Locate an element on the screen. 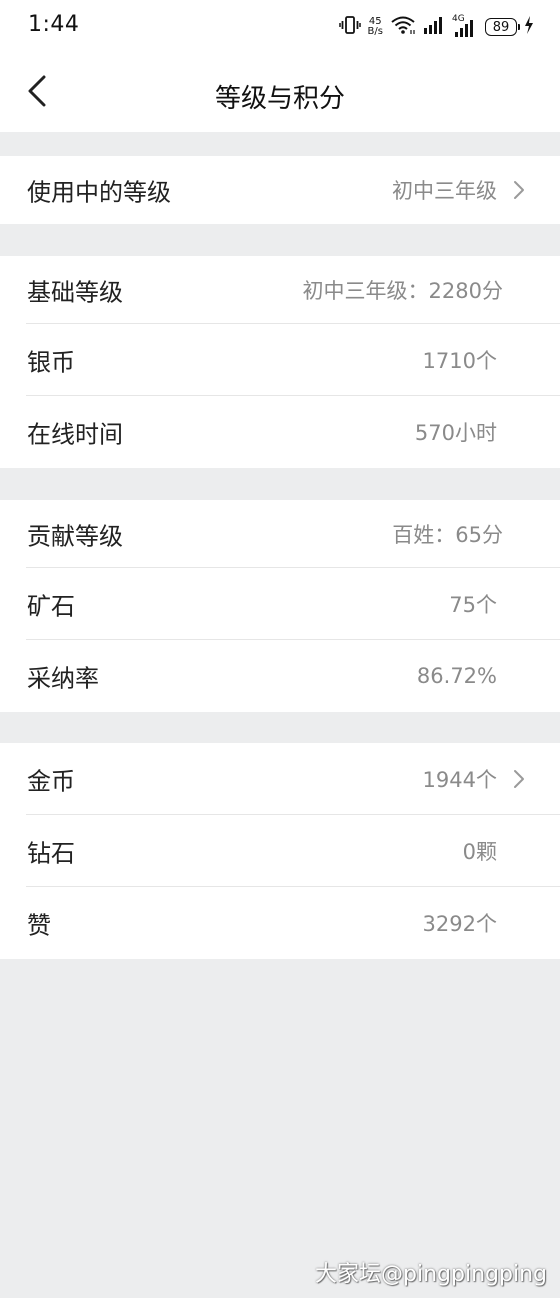  wifi-icon is located at coordinates (403, 27).